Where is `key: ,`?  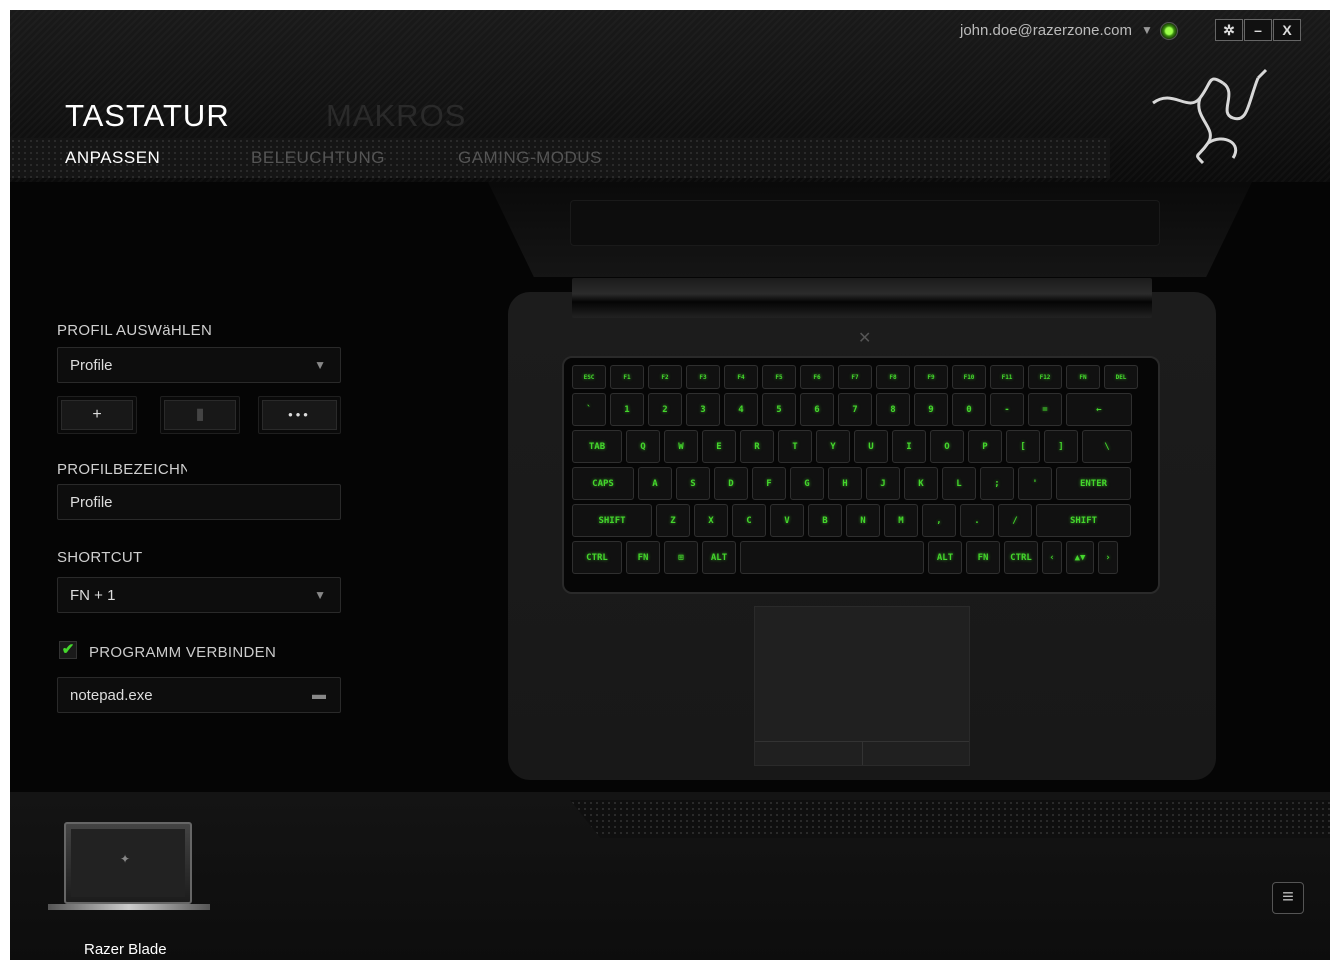
key: , is located at coordinates (939, 520).